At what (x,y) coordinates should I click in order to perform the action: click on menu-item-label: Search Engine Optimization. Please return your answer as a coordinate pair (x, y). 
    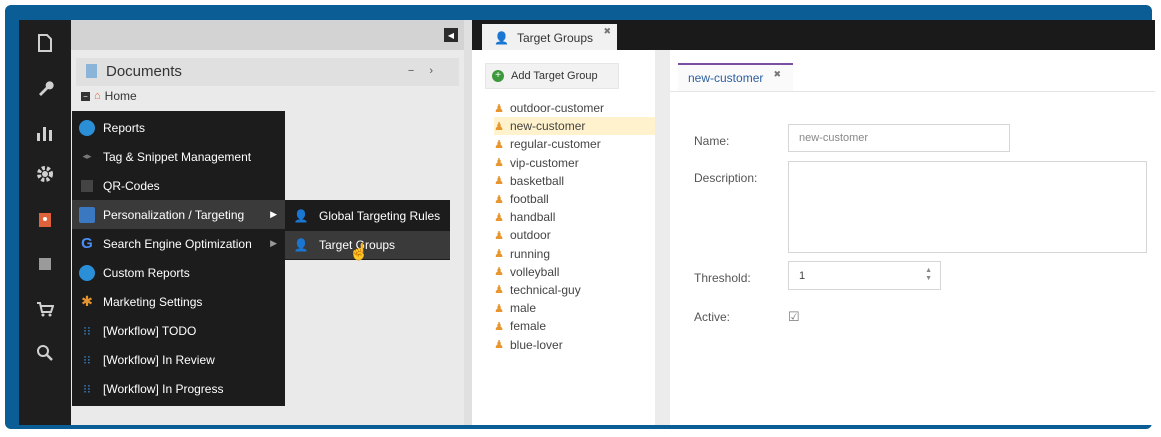
    Looking at the image, I should click on (177, 243).